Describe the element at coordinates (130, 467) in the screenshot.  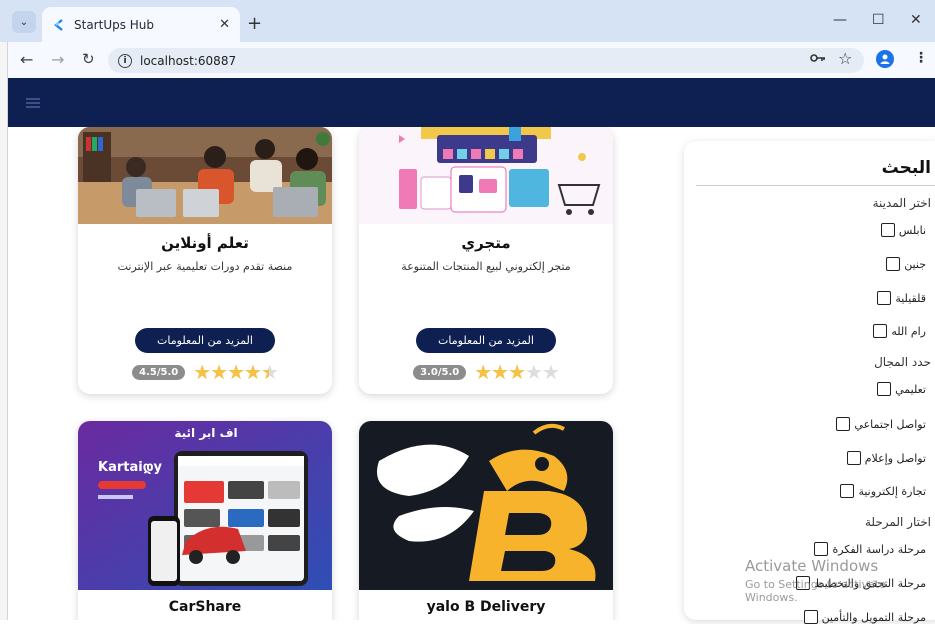
I see `carshare-image-brand: Kartaiდy` at that location.